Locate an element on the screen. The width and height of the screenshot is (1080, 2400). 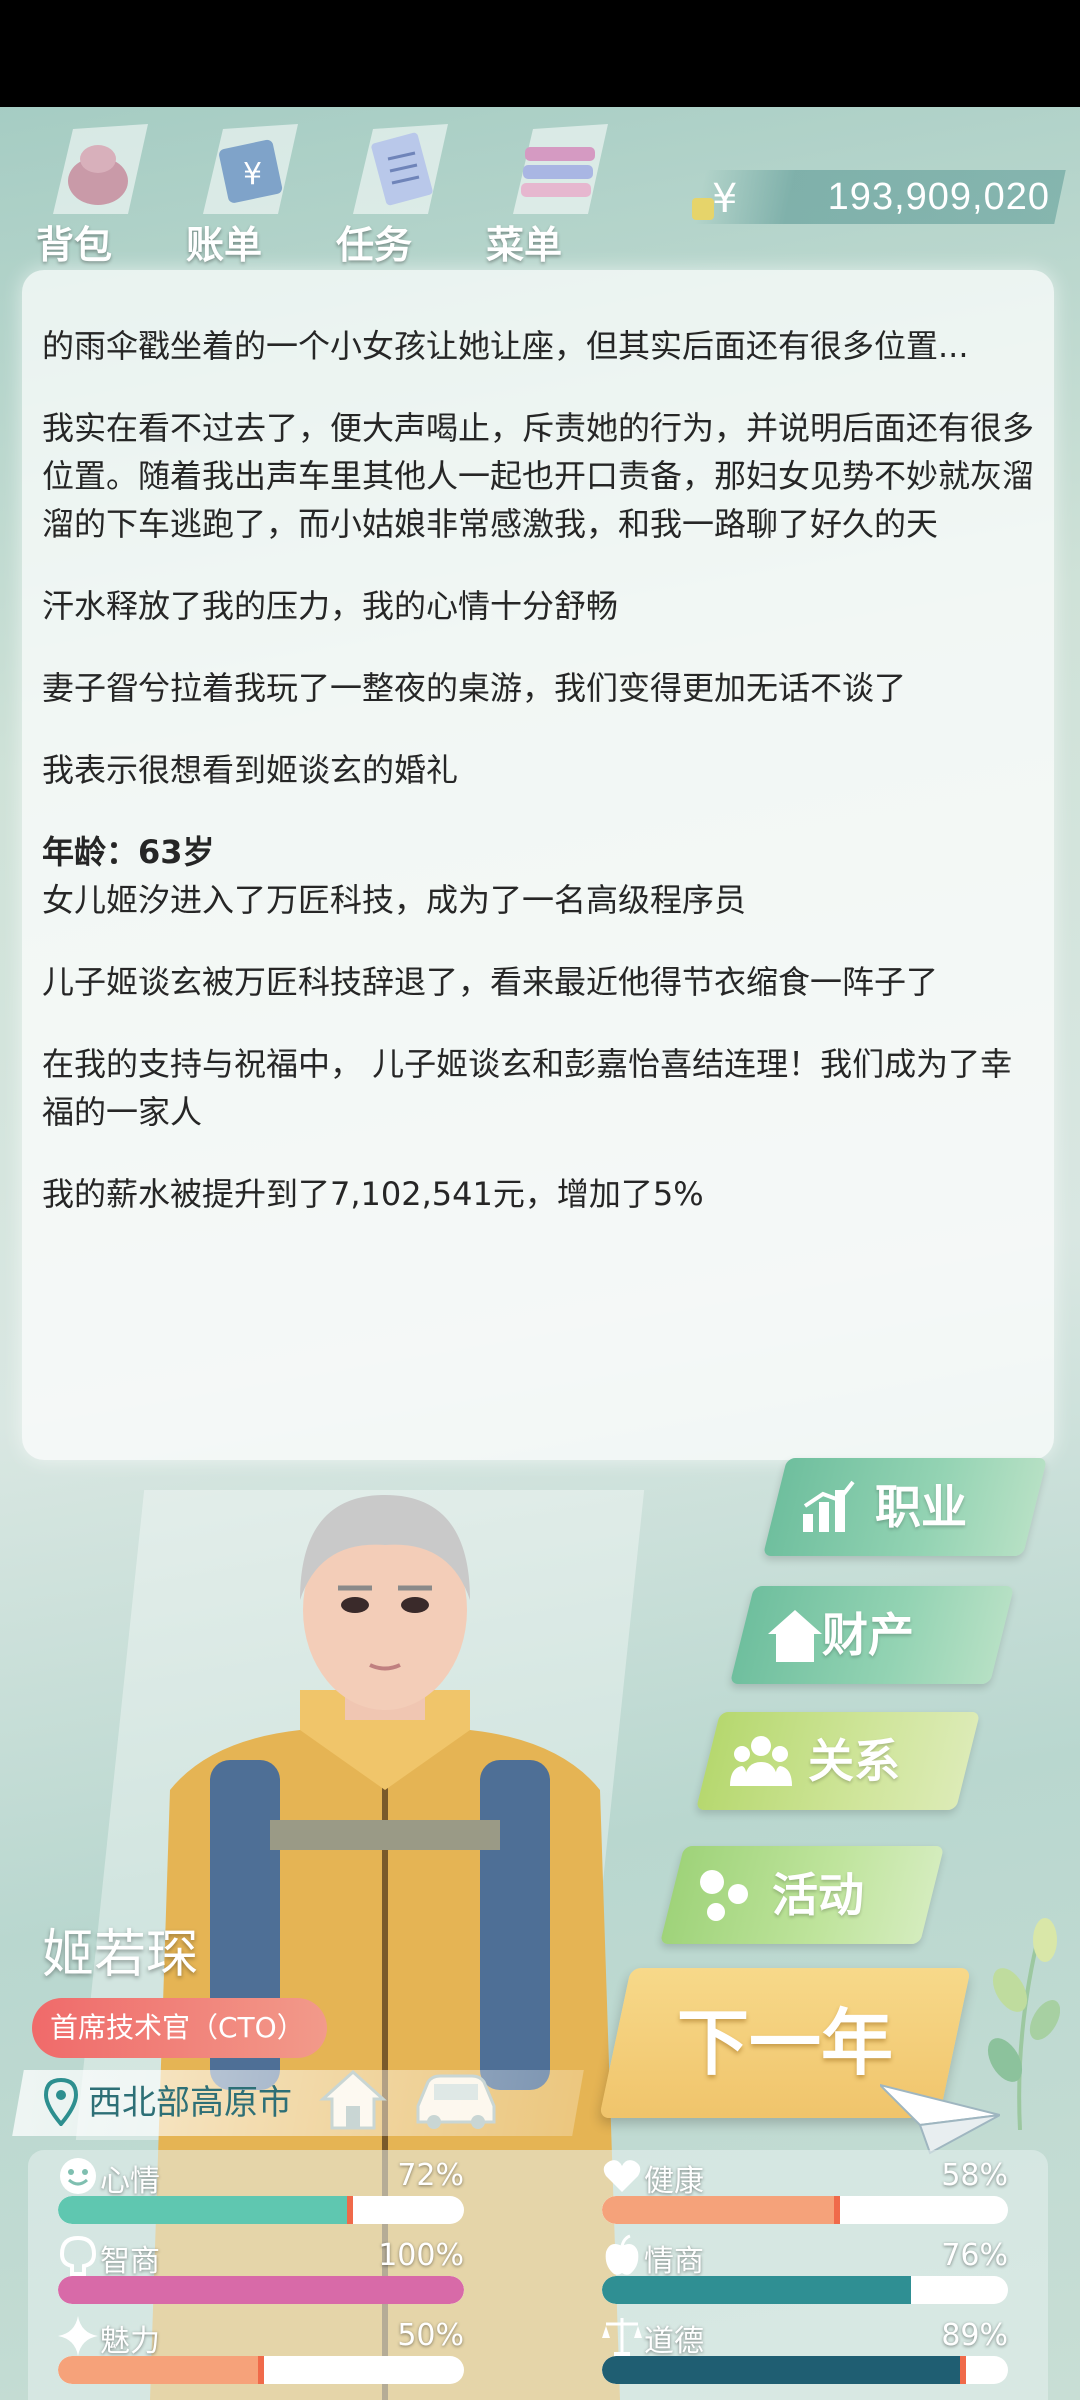
nav-label-bill: 账单 is located at coordinates (224, 245).